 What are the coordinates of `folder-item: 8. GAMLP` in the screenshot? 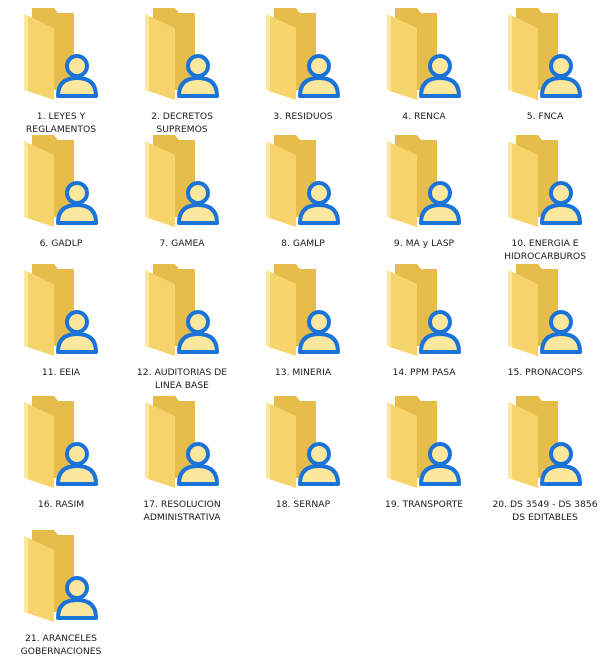 It's located at (303, 193).